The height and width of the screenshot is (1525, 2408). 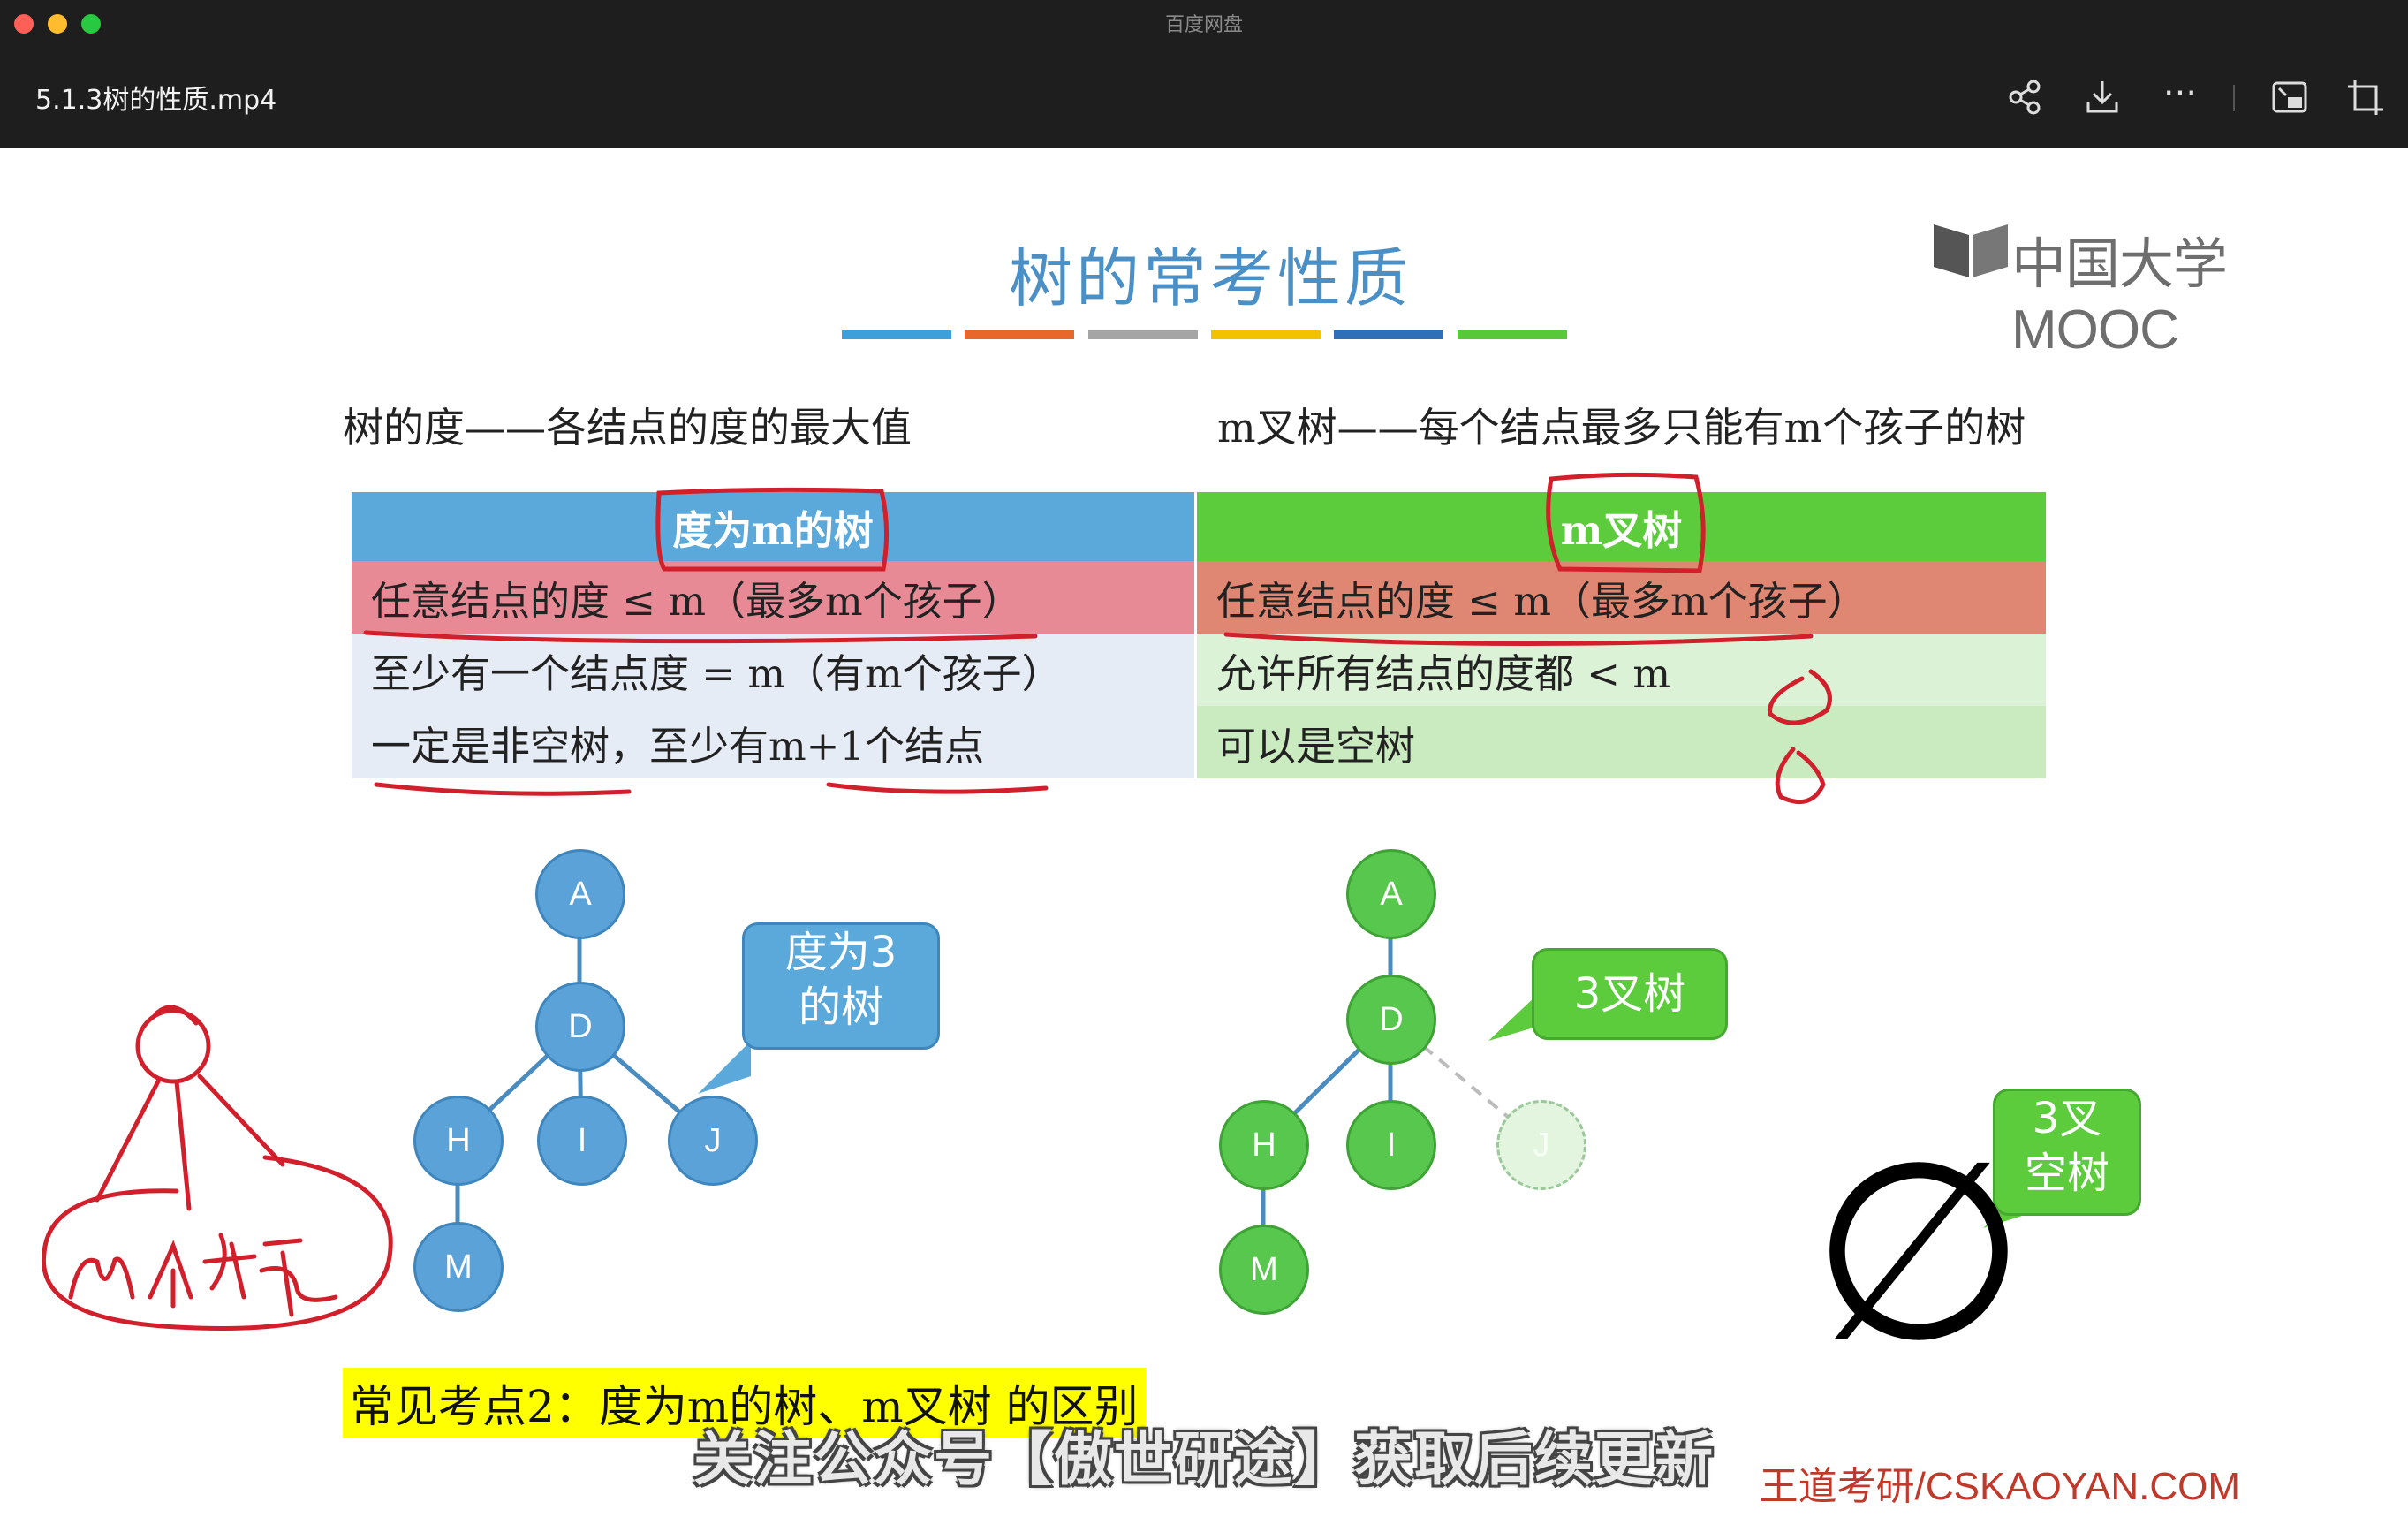 What do you see at coordinates (2180, 97) in the screenshot?
I see `more-icon: ···` at bounding box center [2180, 97].